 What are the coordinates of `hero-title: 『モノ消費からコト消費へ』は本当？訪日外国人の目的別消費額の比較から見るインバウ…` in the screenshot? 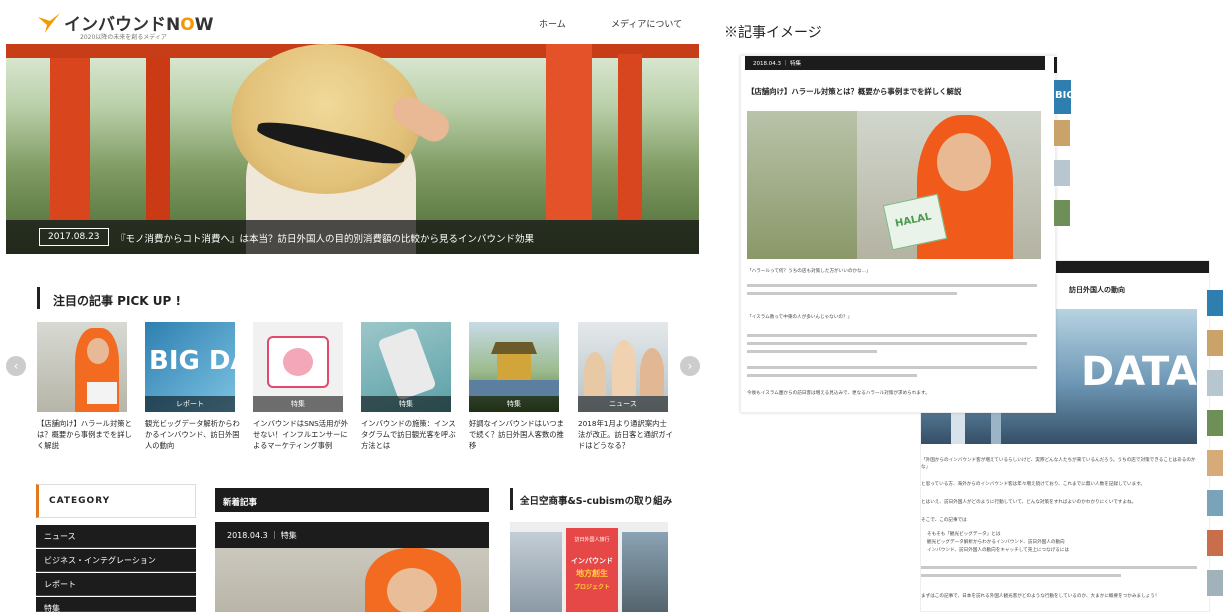 It's located at (325, 238).